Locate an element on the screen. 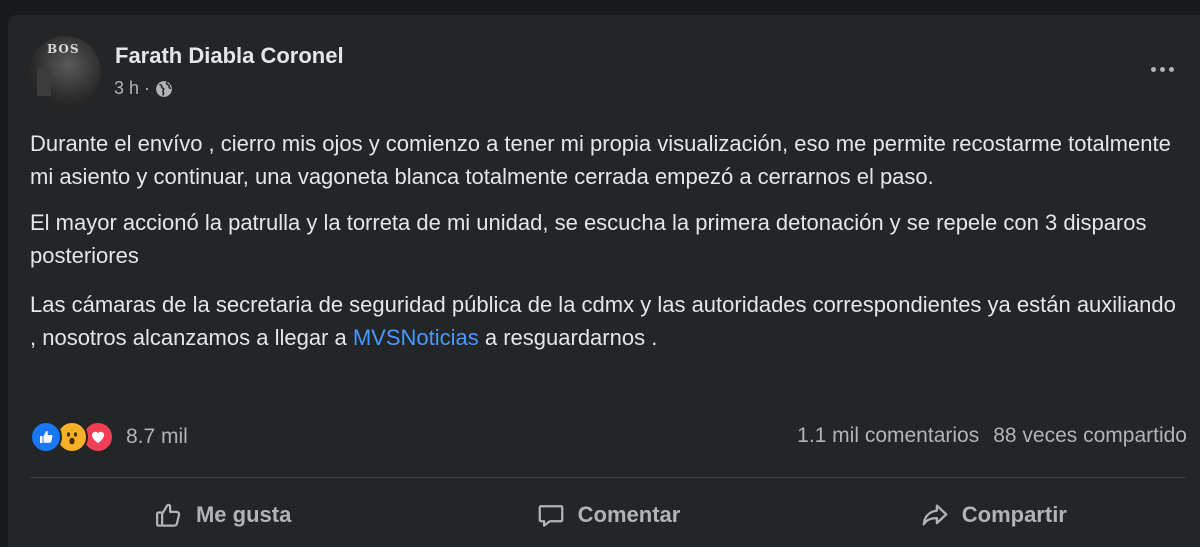  like-button: Me gusta is located at coordinates (222, 515).